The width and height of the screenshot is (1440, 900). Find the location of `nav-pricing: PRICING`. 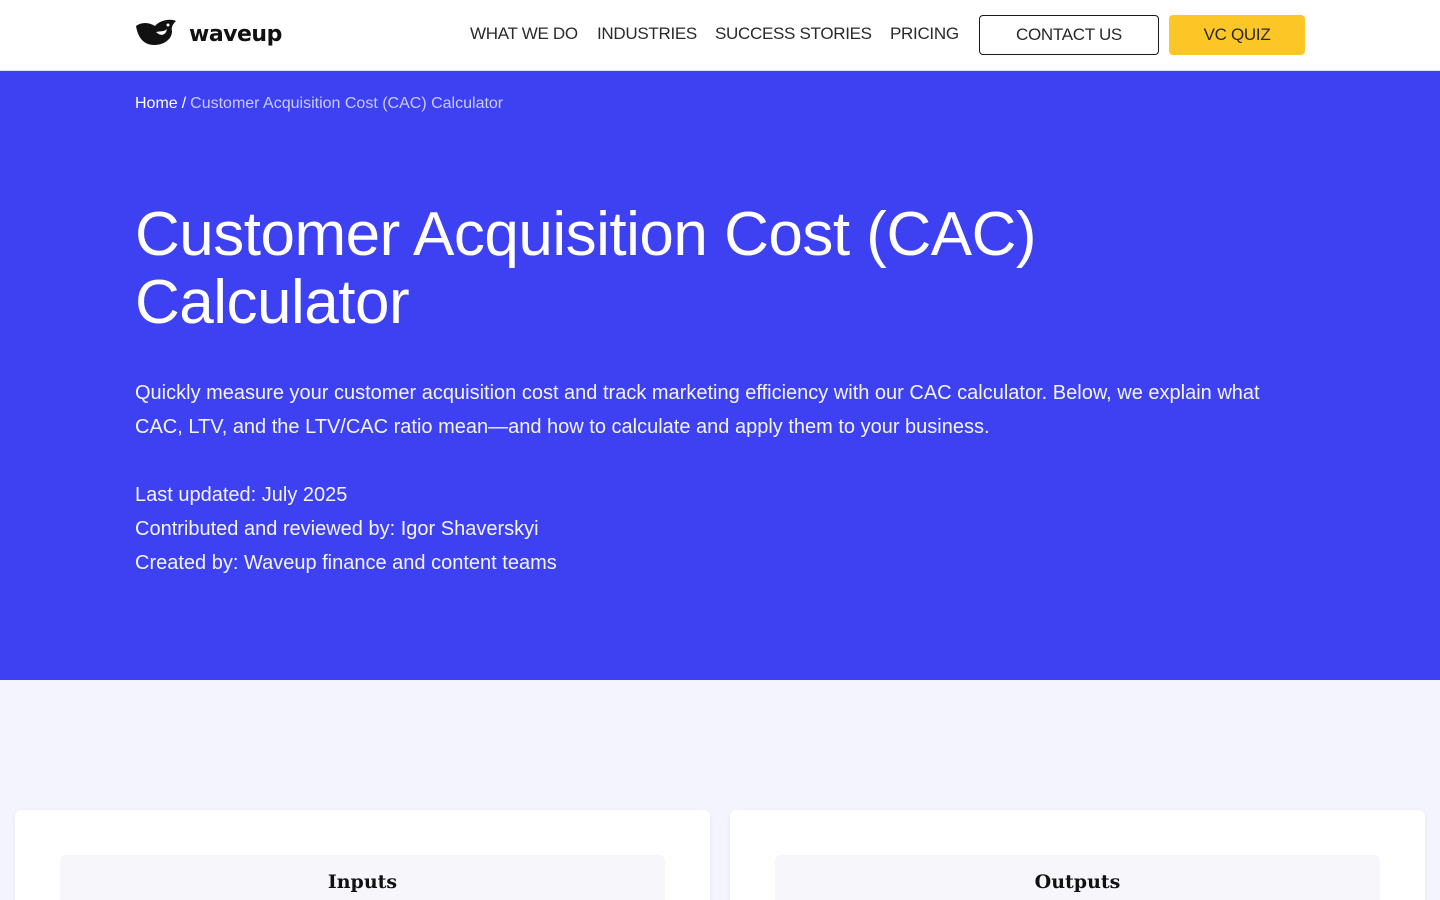

nav-pricing: PRICING is located at coordinates (924, 34).